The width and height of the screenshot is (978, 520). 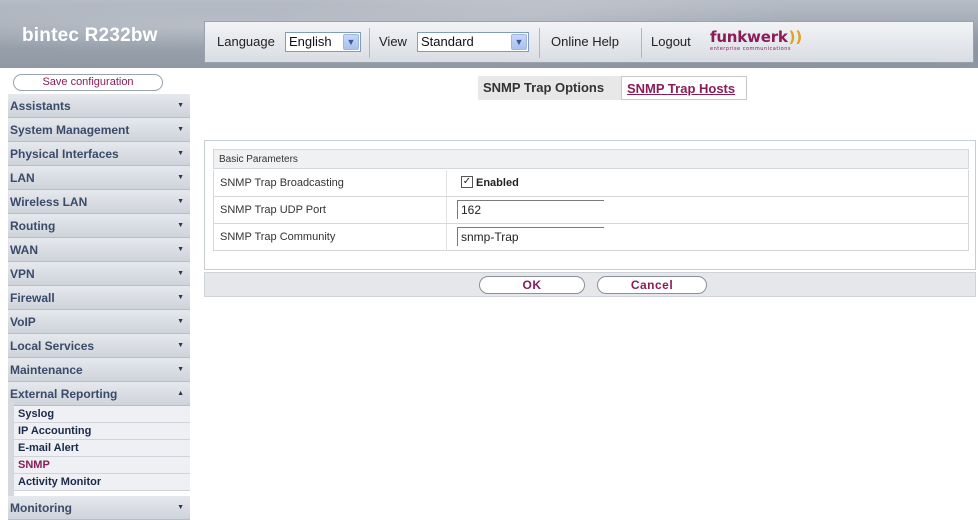 I want to click on view-select: Standard ▼, so click(x=473, y=42).